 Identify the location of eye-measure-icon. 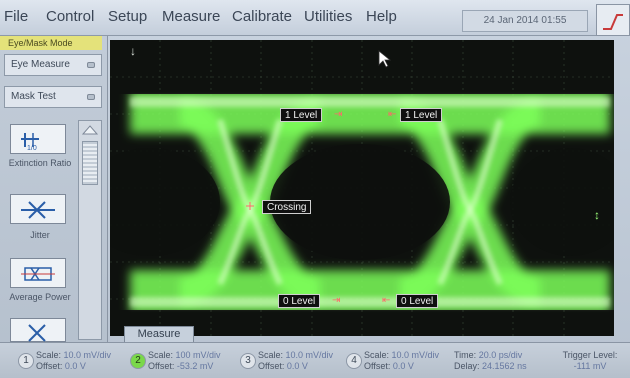
(37, 333).